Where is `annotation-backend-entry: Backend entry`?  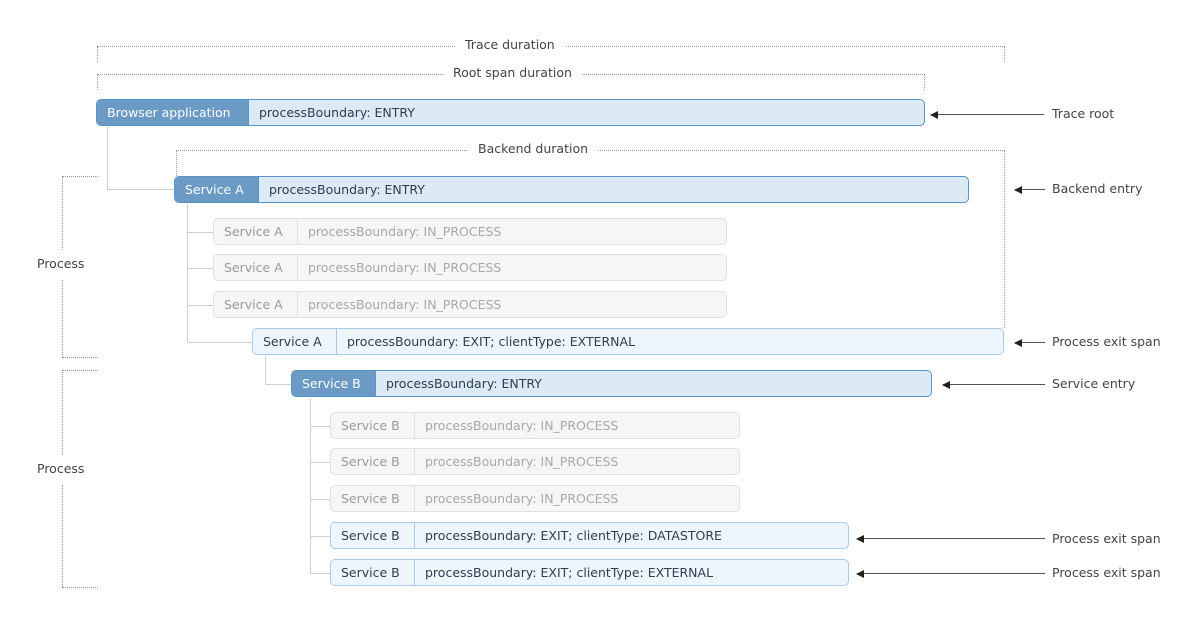
annotation-backend-entry: Backend entry is located at coordinates (1097, 188).